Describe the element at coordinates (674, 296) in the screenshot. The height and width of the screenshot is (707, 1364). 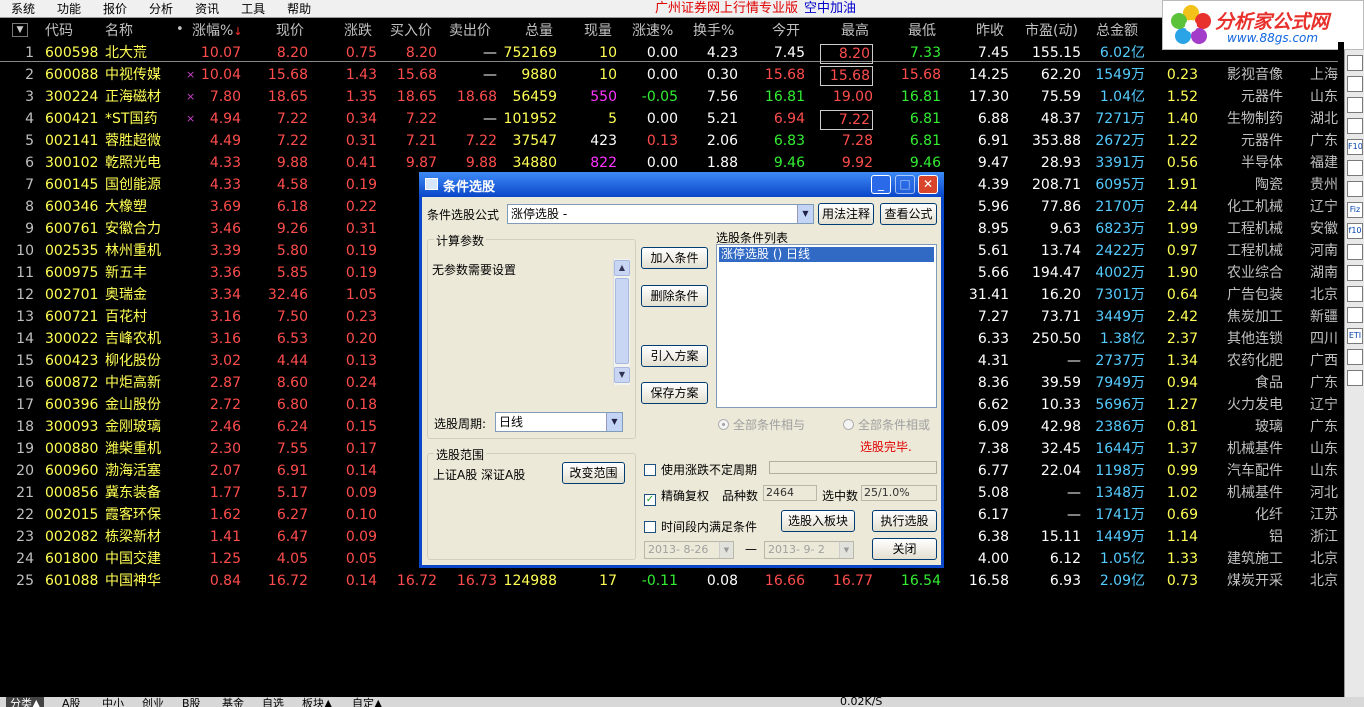
I see `delete-condition-button: 删除条件` at that location.